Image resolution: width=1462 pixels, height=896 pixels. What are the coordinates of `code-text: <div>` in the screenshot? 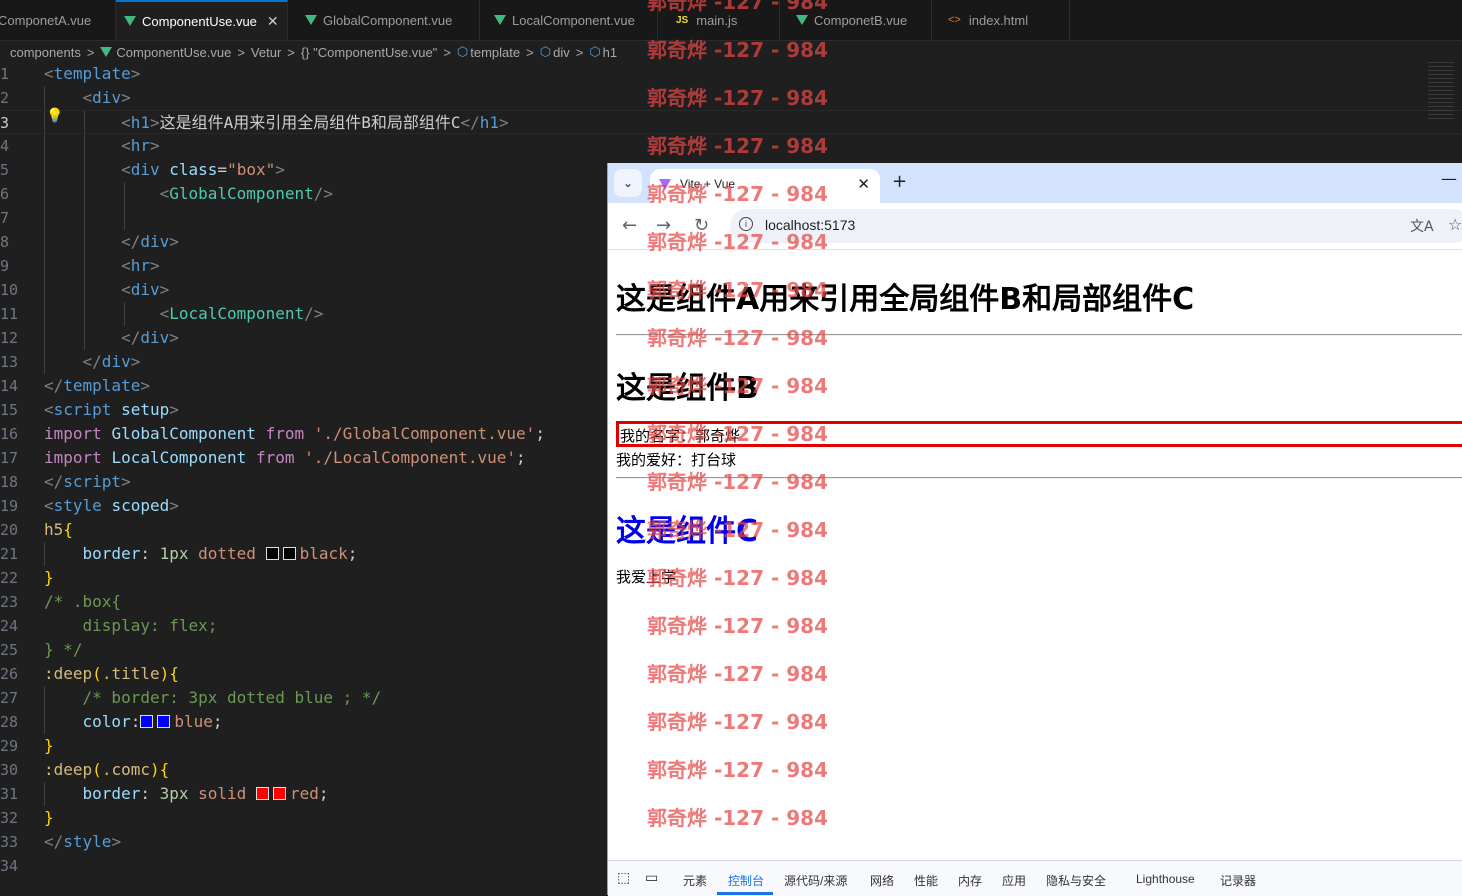 It's located at (87, 98).